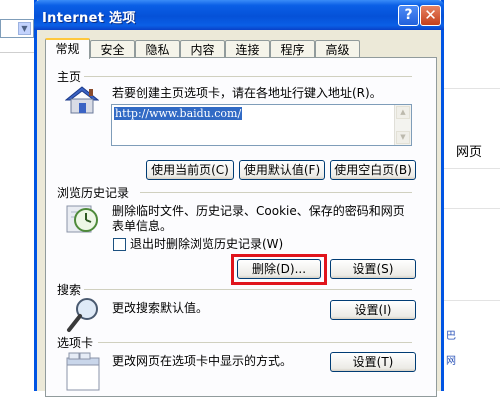 The height and width of the screenshot is (397, 500). Describe the element at coordinates (178, 113) in the screenshot. I see `homepage-url-text: http://www.baidu.com/` at that location.